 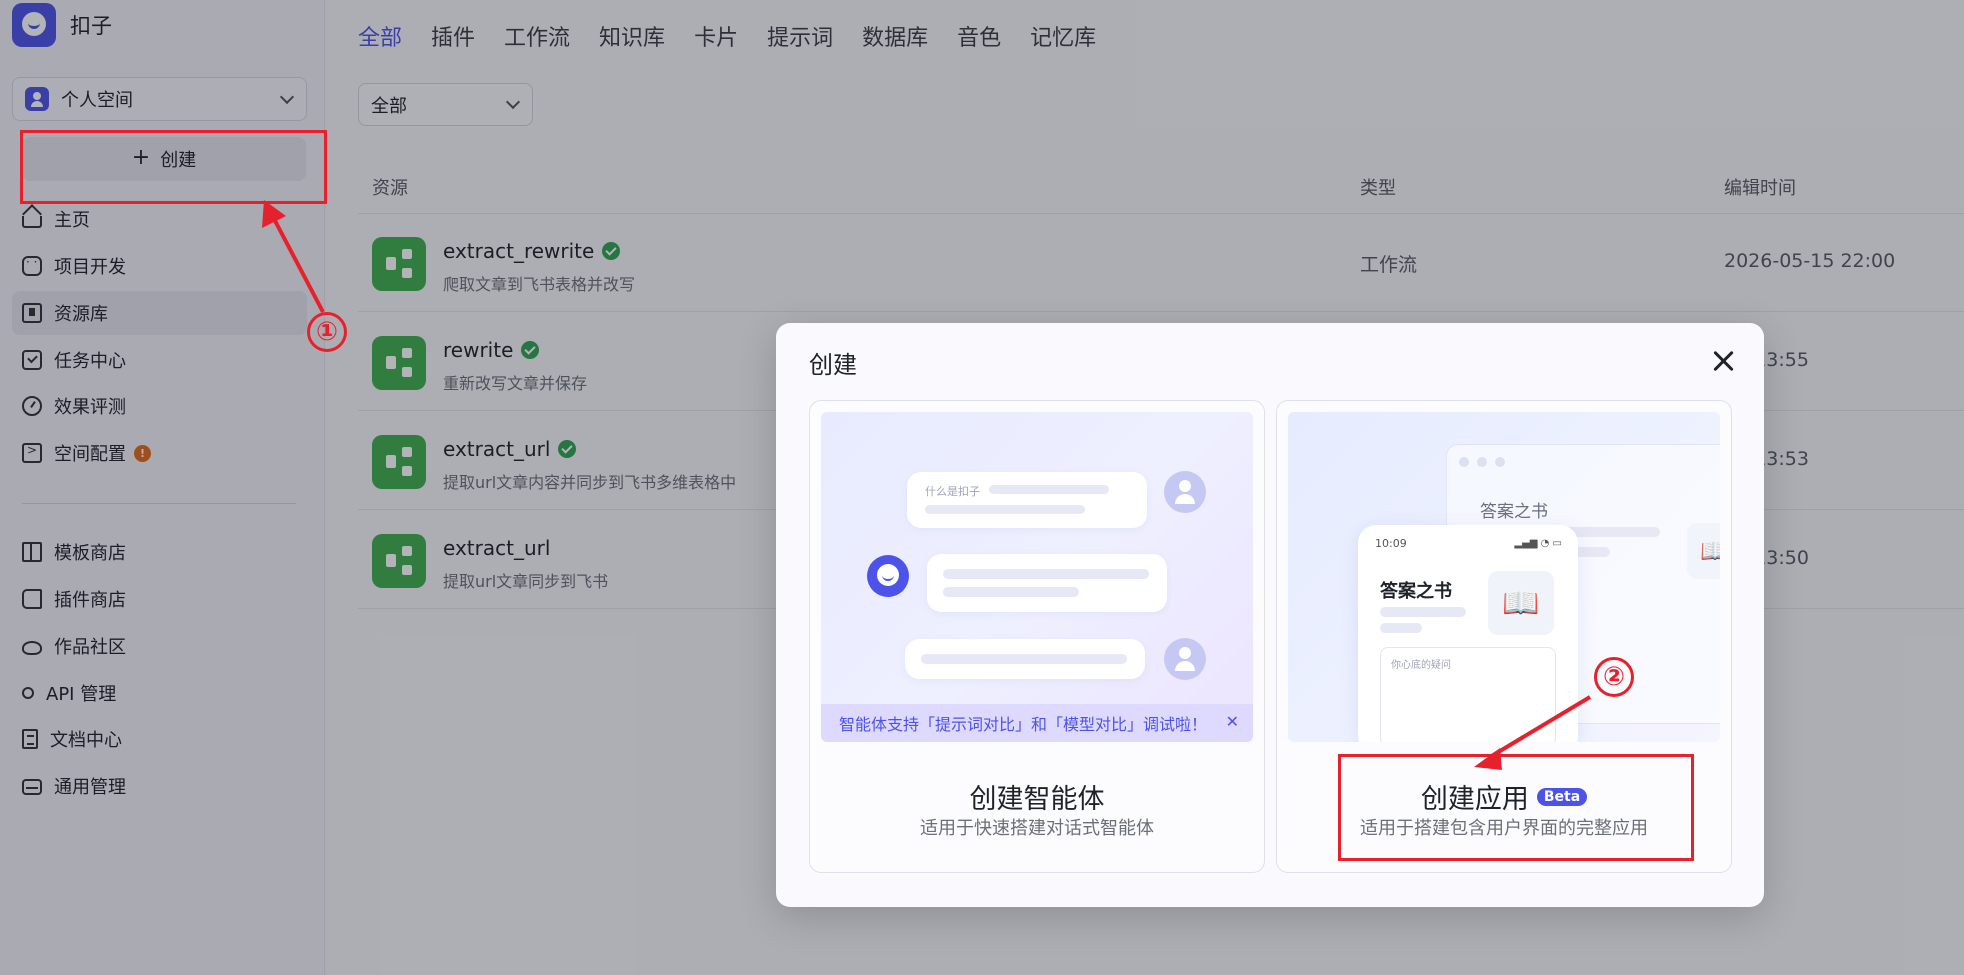 I want to click on annotation-box-create-app, so click(x=1516, y=807).